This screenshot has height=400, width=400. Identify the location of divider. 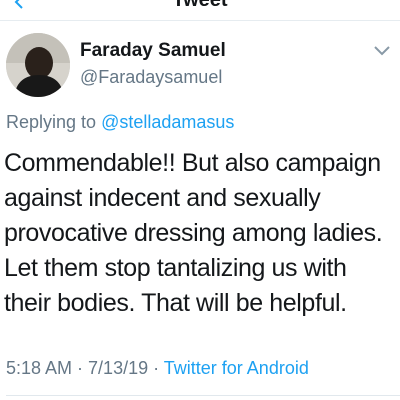
(203, 395).